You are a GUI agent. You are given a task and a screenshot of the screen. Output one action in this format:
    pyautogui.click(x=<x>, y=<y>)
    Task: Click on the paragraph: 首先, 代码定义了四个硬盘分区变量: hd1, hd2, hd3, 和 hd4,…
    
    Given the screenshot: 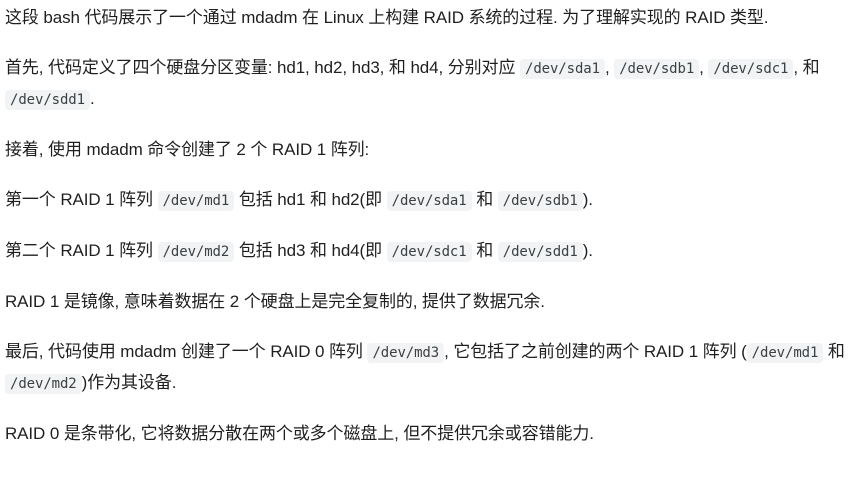 What is the action you would take?
    pyautogui.click(x=425, y=84)
    